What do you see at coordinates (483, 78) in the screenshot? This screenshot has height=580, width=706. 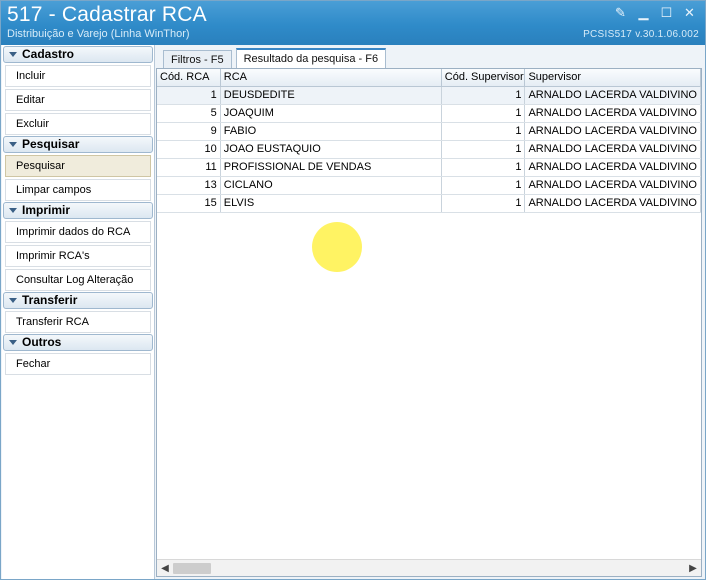 I see `column-header-cod-supervisor: Cód. Supervisor` at bounding box center [483, 78].